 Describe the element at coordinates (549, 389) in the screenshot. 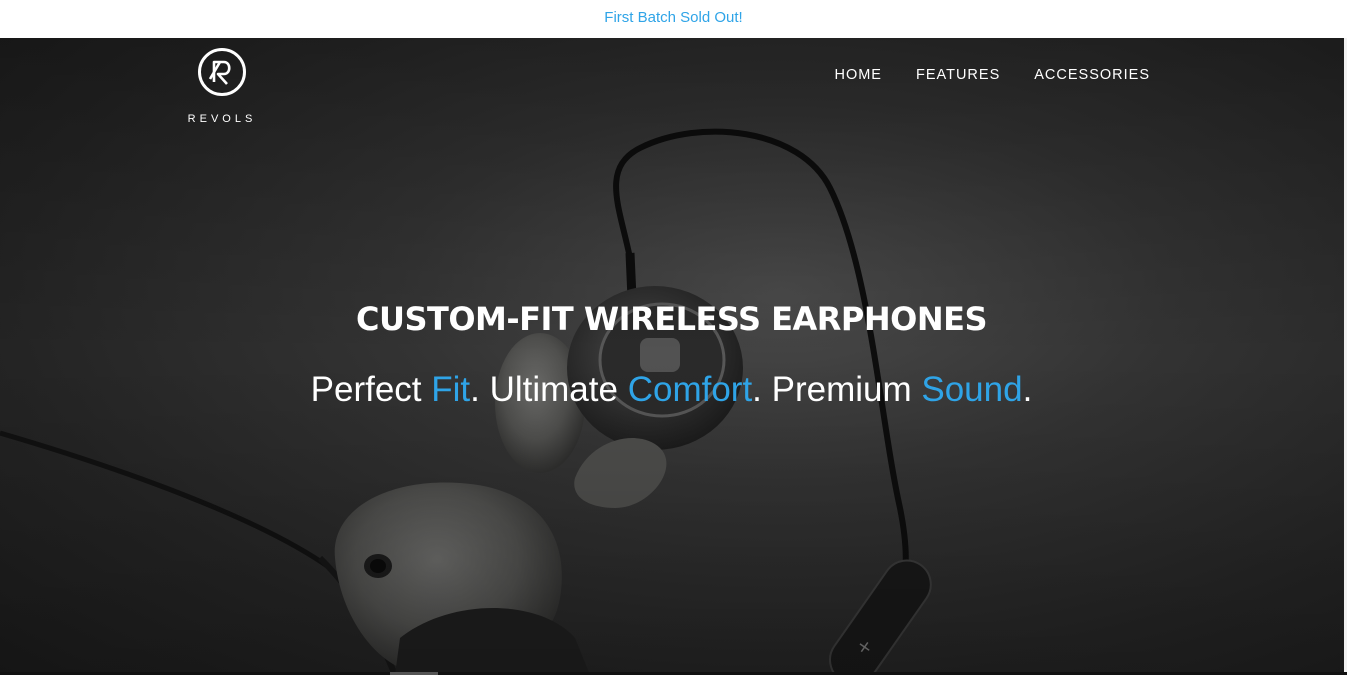

I see `tagline-part: . Ultimate` at that location.